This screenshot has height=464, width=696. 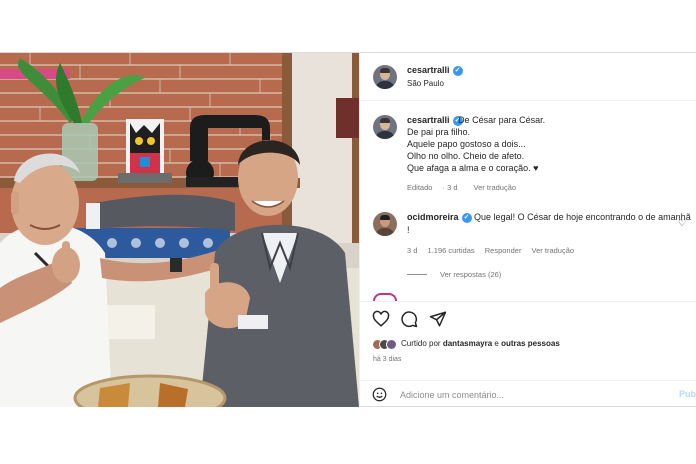 I want to click on comment-username: ocidmoreira, so click(x=433, y=217).